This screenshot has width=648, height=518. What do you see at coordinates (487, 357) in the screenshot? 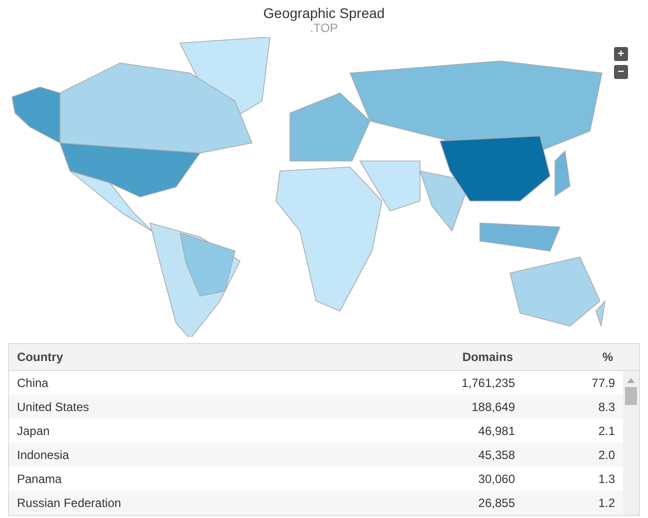
I see `column-header: Domains` at bounding box center [487, 357].